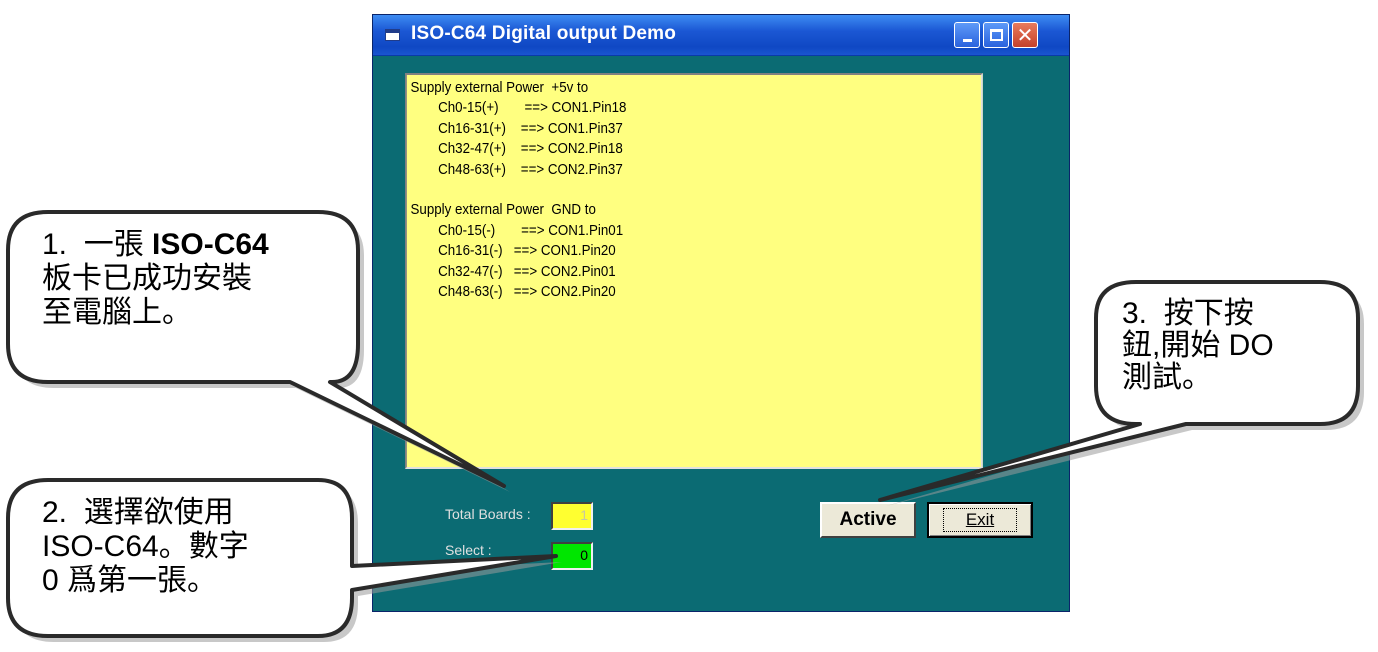 The image size is (1378, 652). I want to click on callout-3-text: 3. 按下按 鈕,開始 DO 測試。, so click(1198, 345).